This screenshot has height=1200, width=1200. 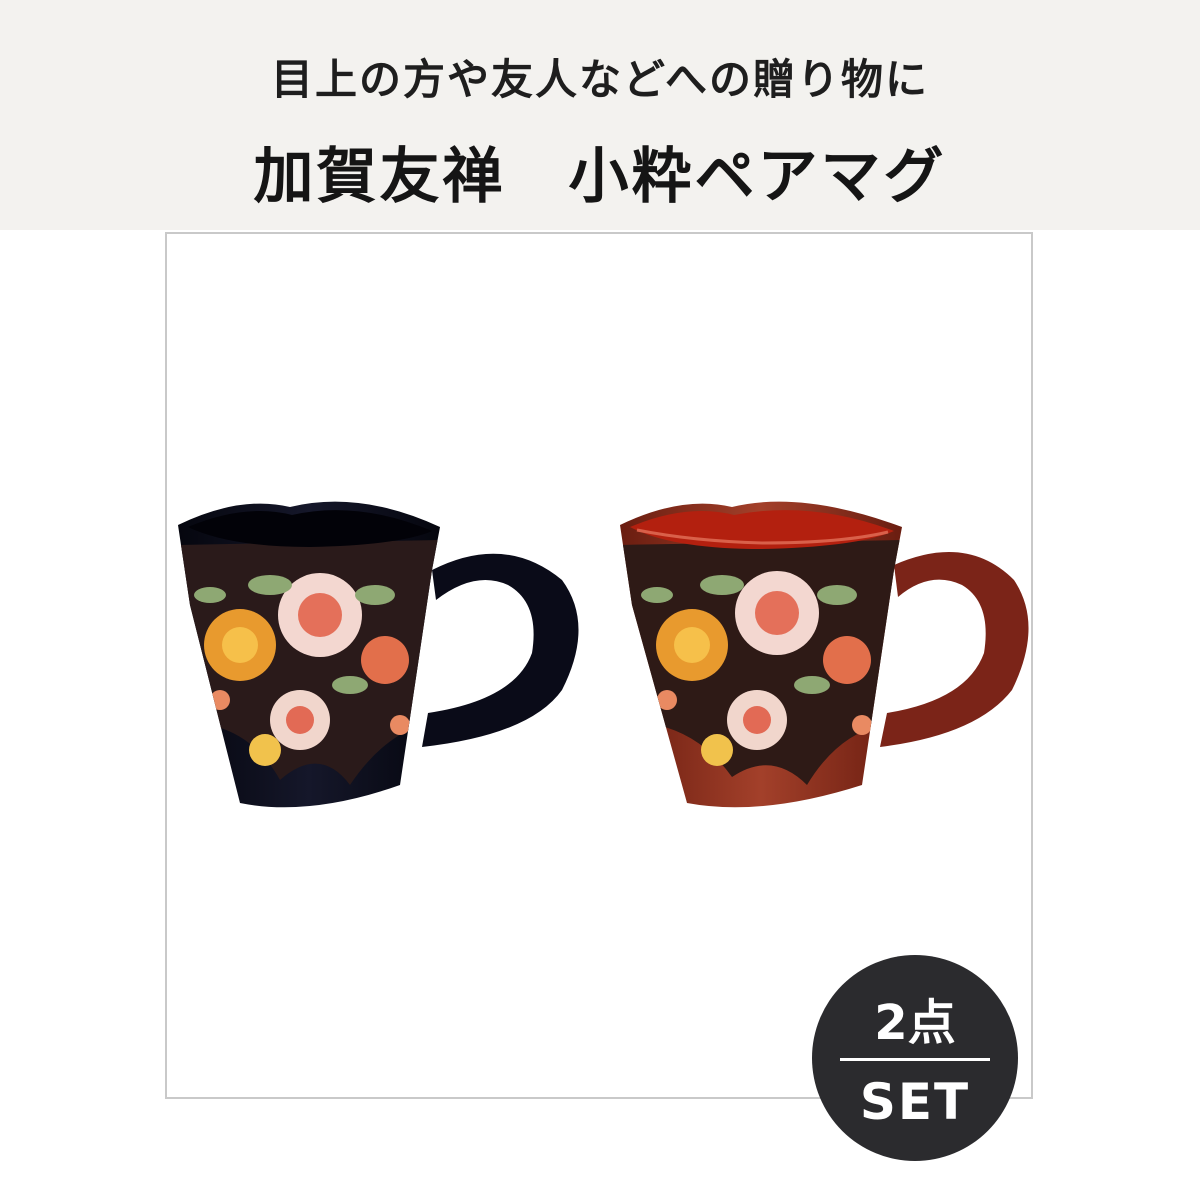 What do you see at coordinates (378, 654) in the screenshot?
I see `black-mug-image` at bounding box center [378, 654].